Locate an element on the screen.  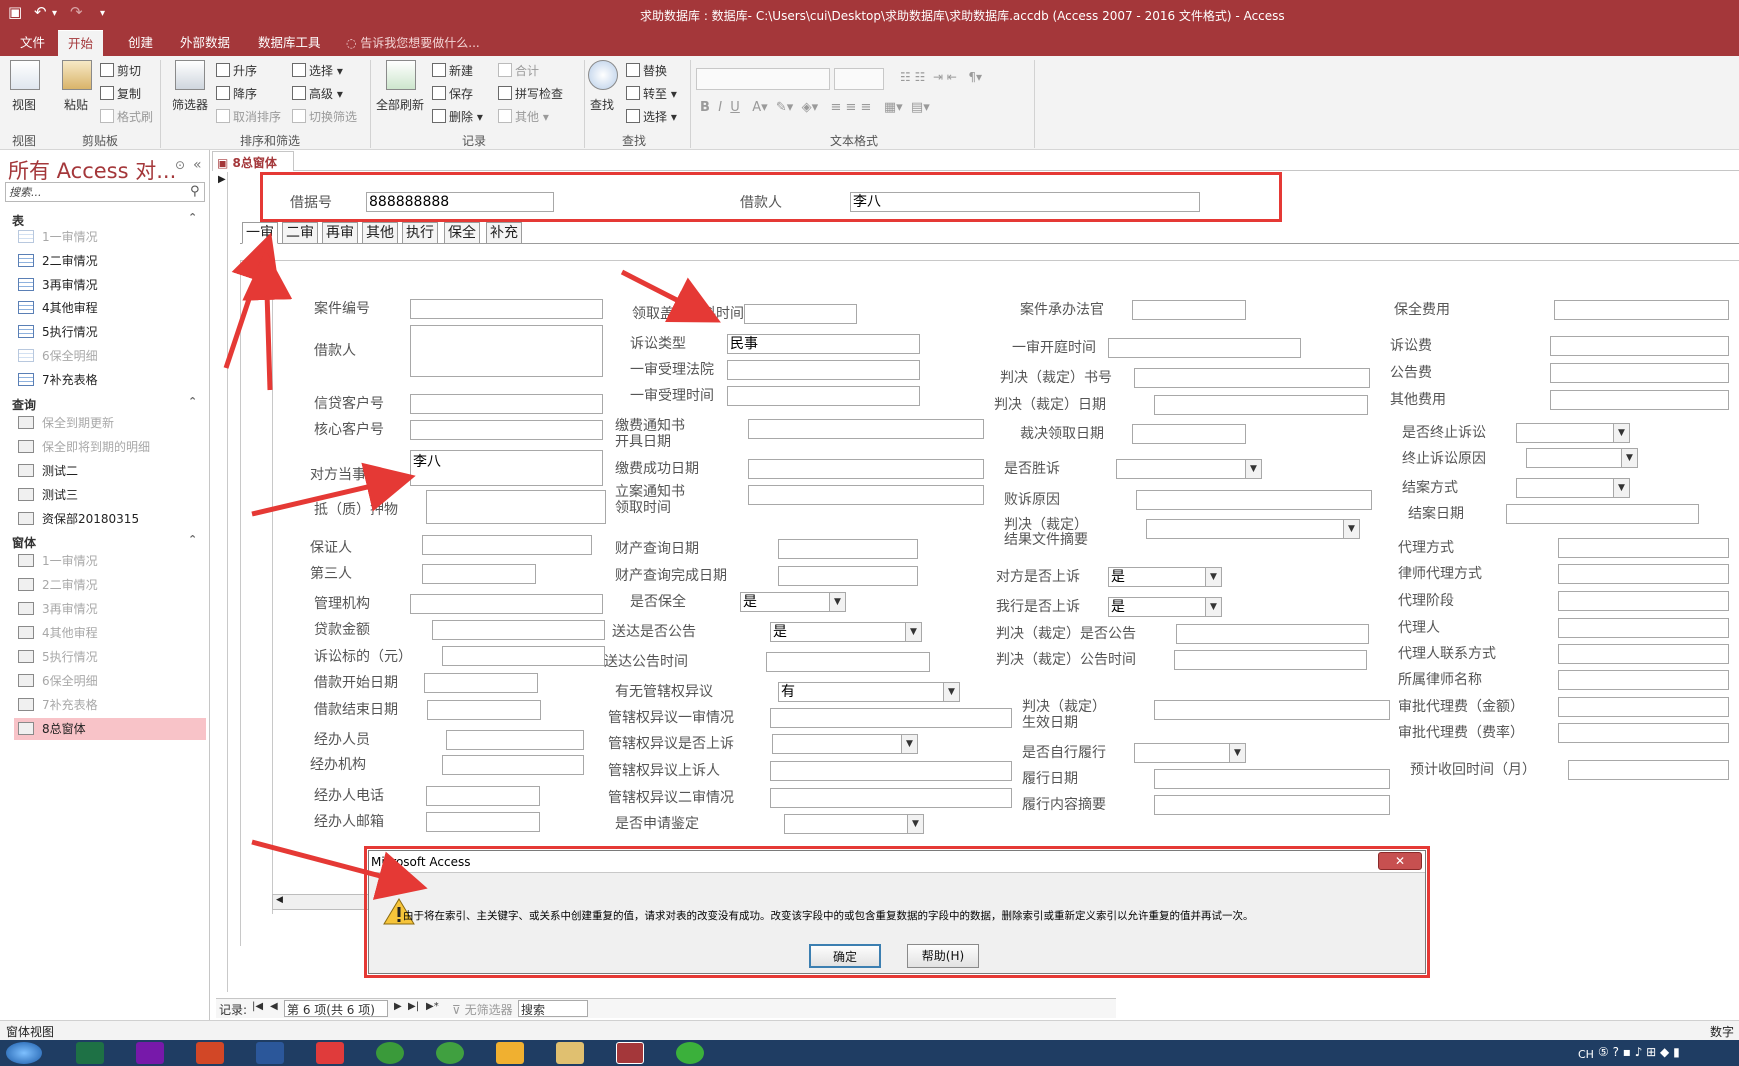
tab-file: 文件 is located at coordinates (32, 43).